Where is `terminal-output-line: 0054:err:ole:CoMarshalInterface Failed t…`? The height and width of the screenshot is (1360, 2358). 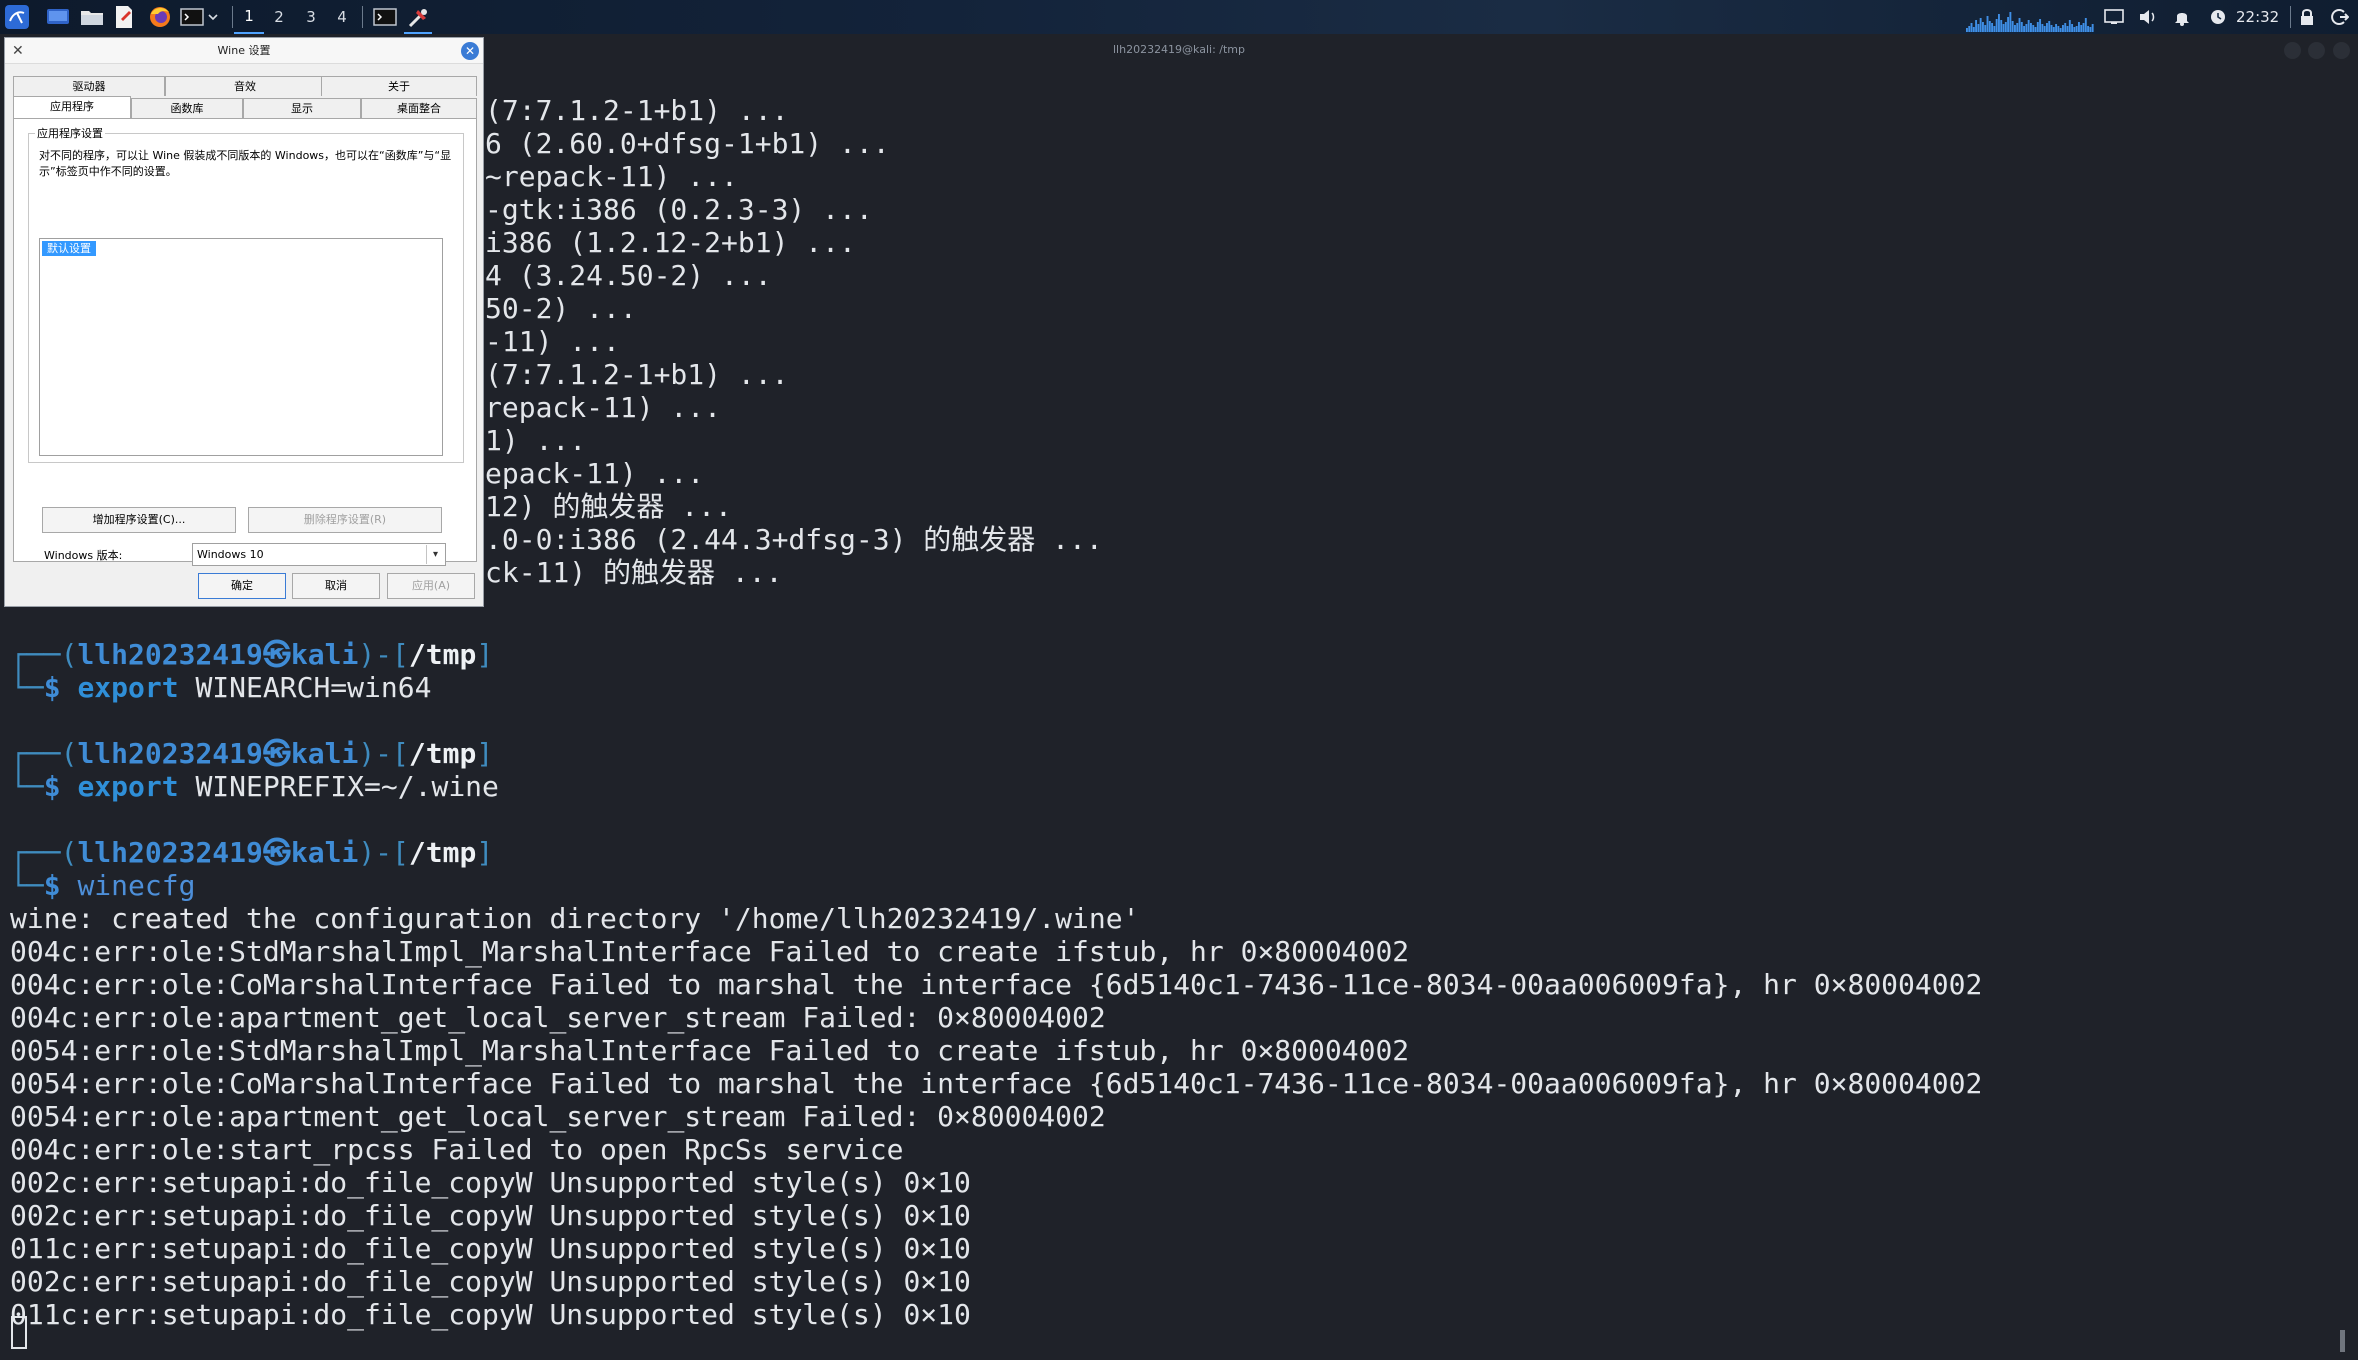 terminal-output-line: 0054:err:ole:CoMarshalInterface Failed t… is located at coordinates (996, 1083).